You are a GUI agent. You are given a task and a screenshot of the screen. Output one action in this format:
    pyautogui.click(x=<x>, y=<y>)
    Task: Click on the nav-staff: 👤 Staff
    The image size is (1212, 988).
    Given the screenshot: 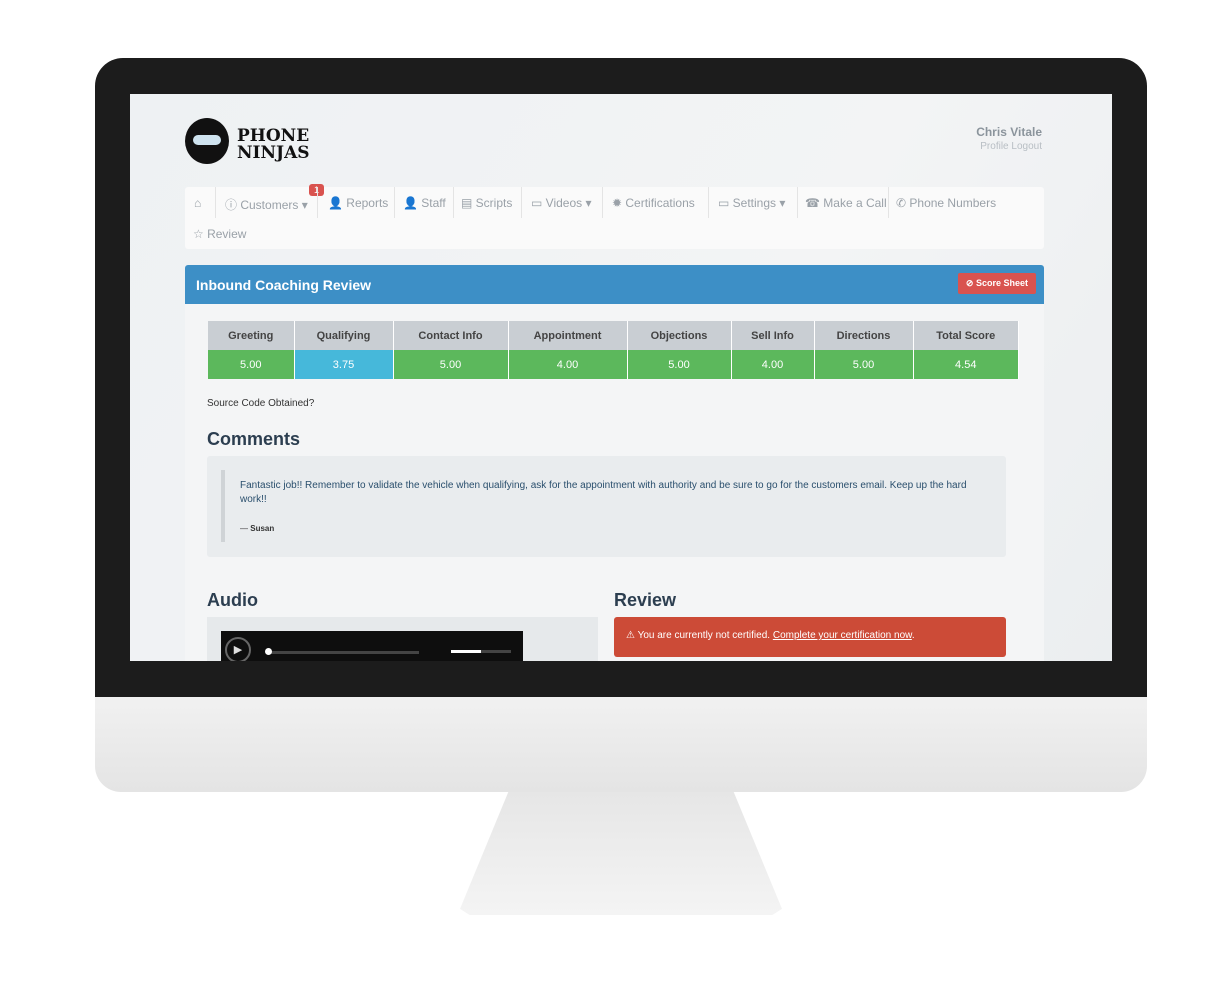 What is the action you would take?
    pyautogui.click(x=424, y=203)
    